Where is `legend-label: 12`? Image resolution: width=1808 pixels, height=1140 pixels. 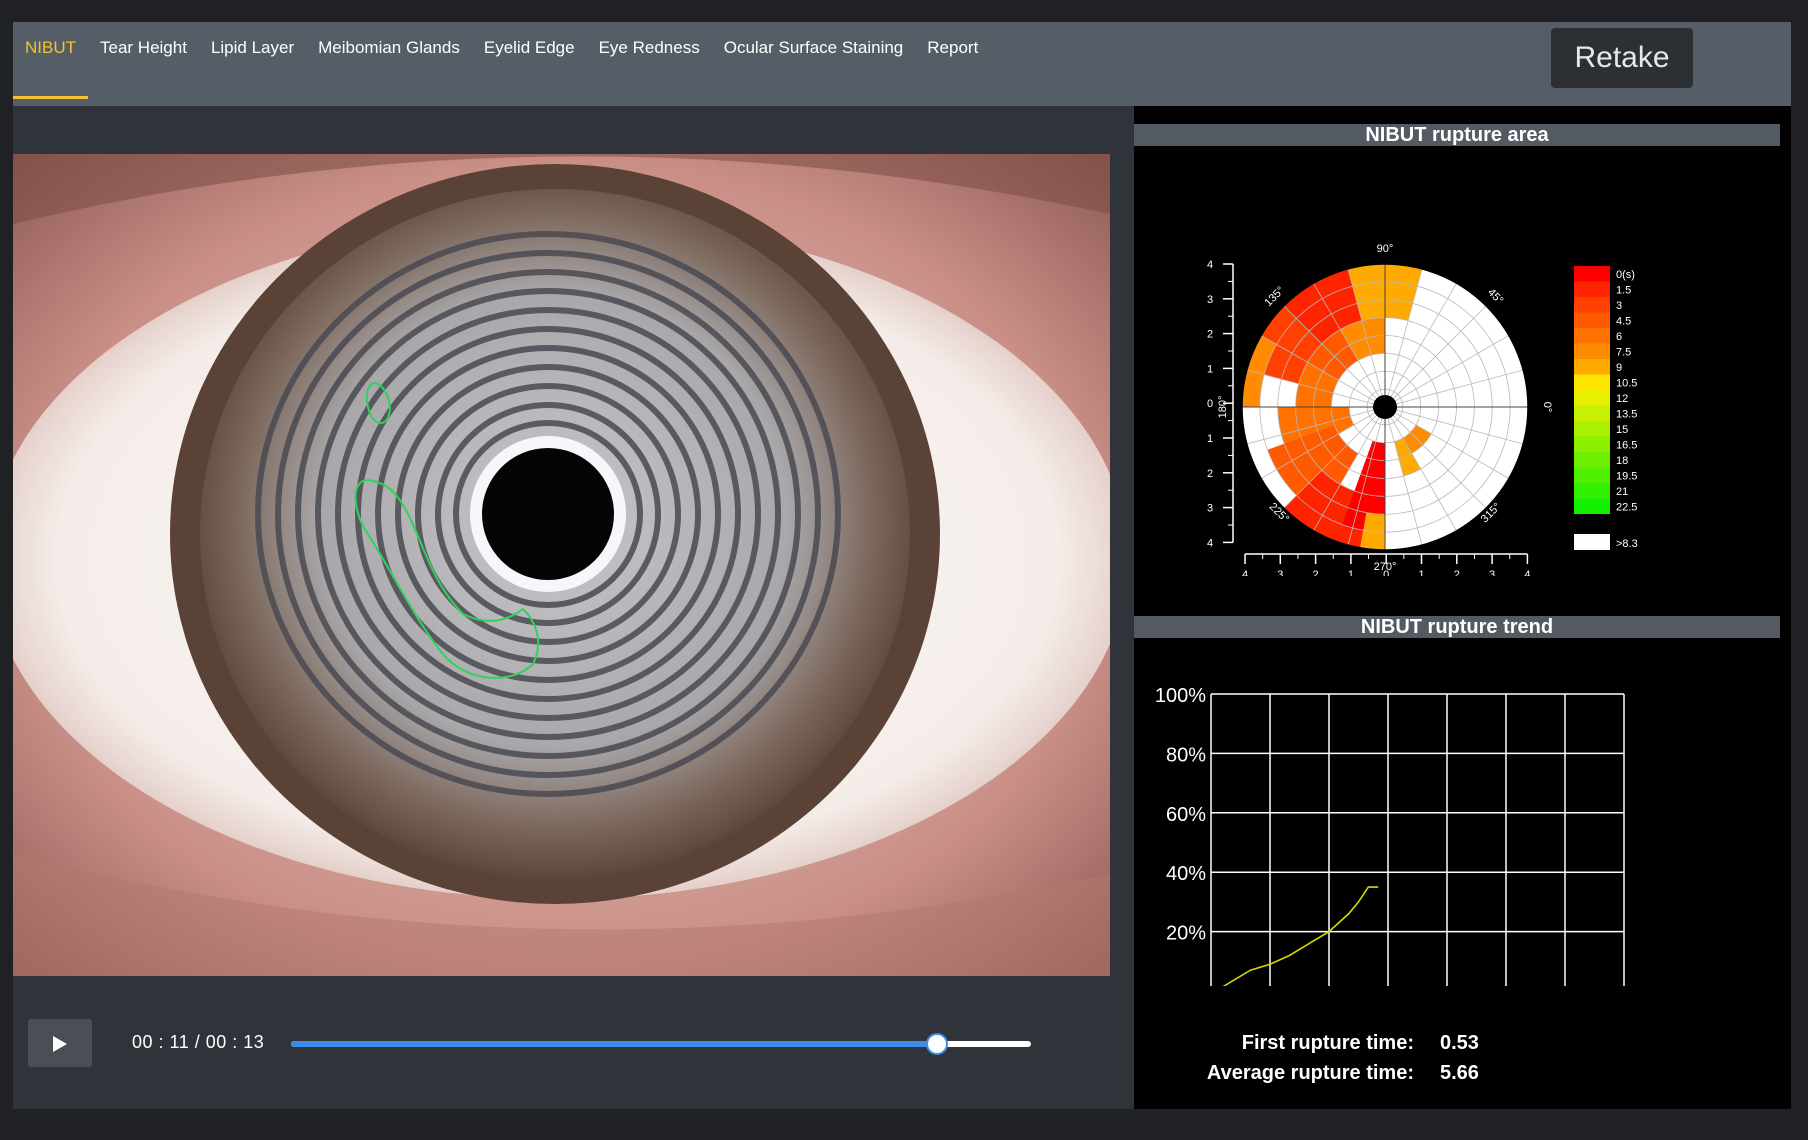
legend-label: 12 is located at coordinates (1622, 399).